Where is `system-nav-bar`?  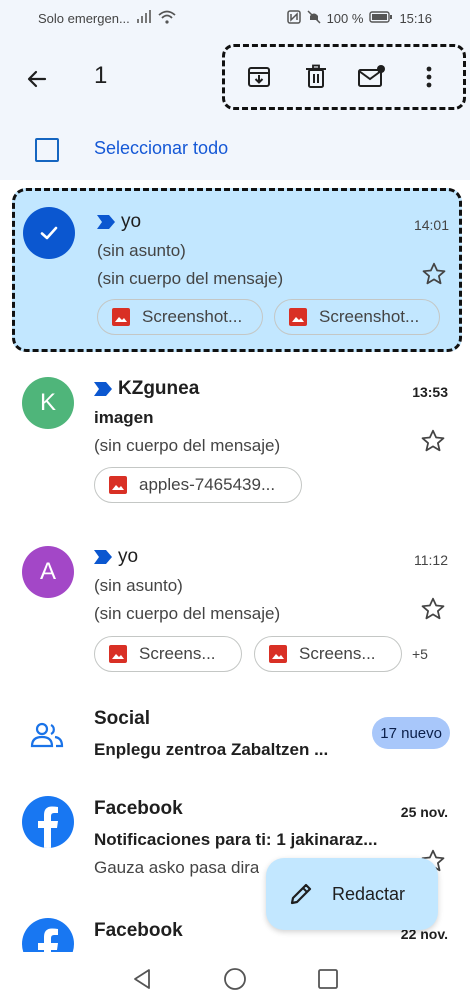 system-nav-bar is located at coordinates (235, 979).